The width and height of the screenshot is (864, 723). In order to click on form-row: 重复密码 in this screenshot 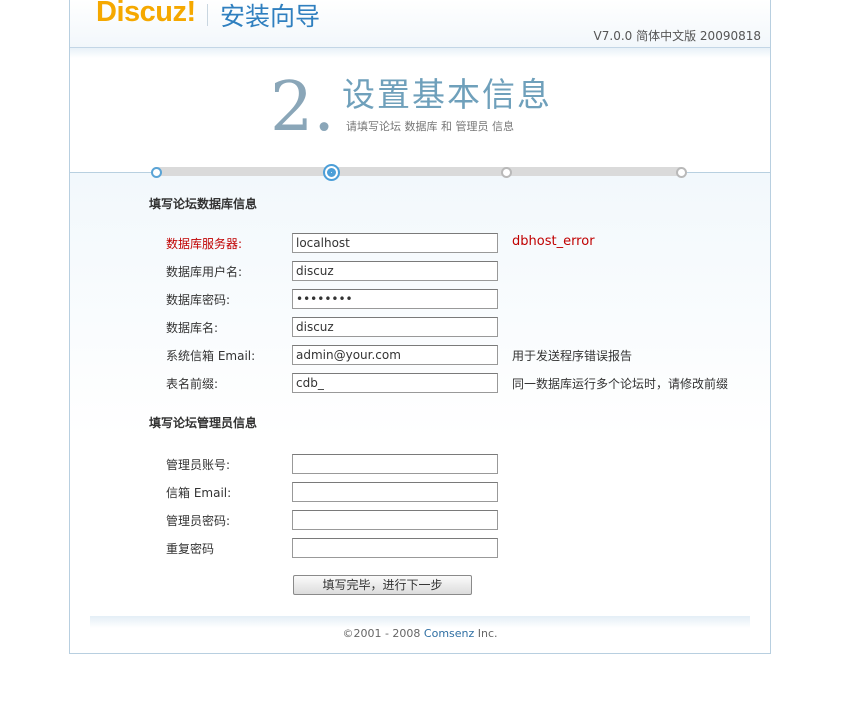, I will do `click(456, 548)`.